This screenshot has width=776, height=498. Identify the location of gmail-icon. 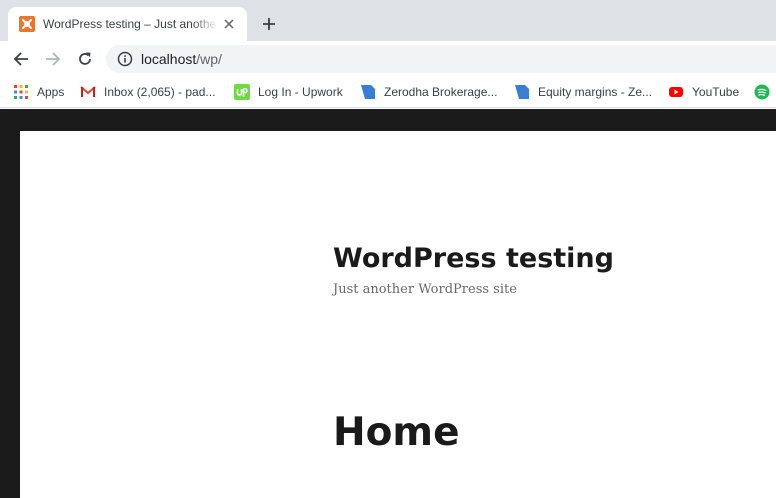
(88, 92).